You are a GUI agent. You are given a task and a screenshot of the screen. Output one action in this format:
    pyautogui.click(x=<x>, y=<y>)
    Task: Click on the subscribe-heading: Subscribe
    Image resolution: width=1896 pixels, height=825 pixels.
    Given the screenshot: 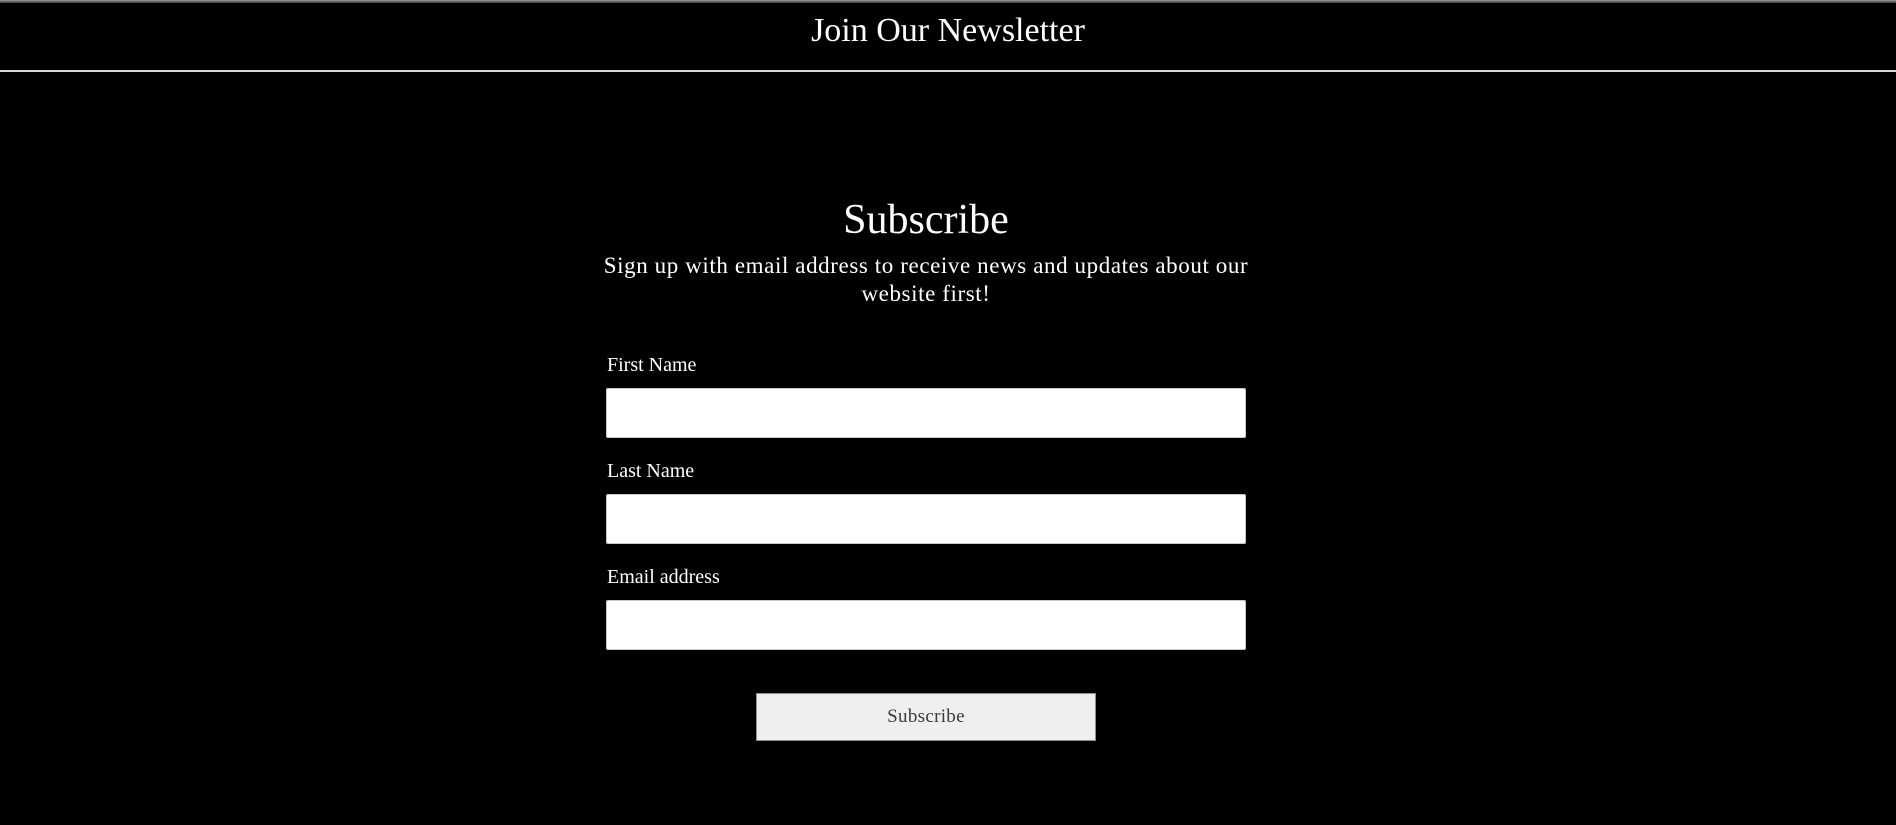 What is the action you would take?
    pyautogui.click(x=926, y=220)
    